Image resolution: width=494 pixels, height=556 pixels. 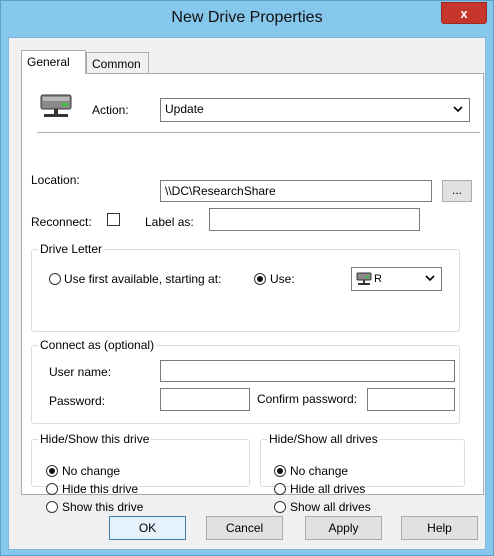 I want to click on action-label: Action:, so click(x=110, y=110).